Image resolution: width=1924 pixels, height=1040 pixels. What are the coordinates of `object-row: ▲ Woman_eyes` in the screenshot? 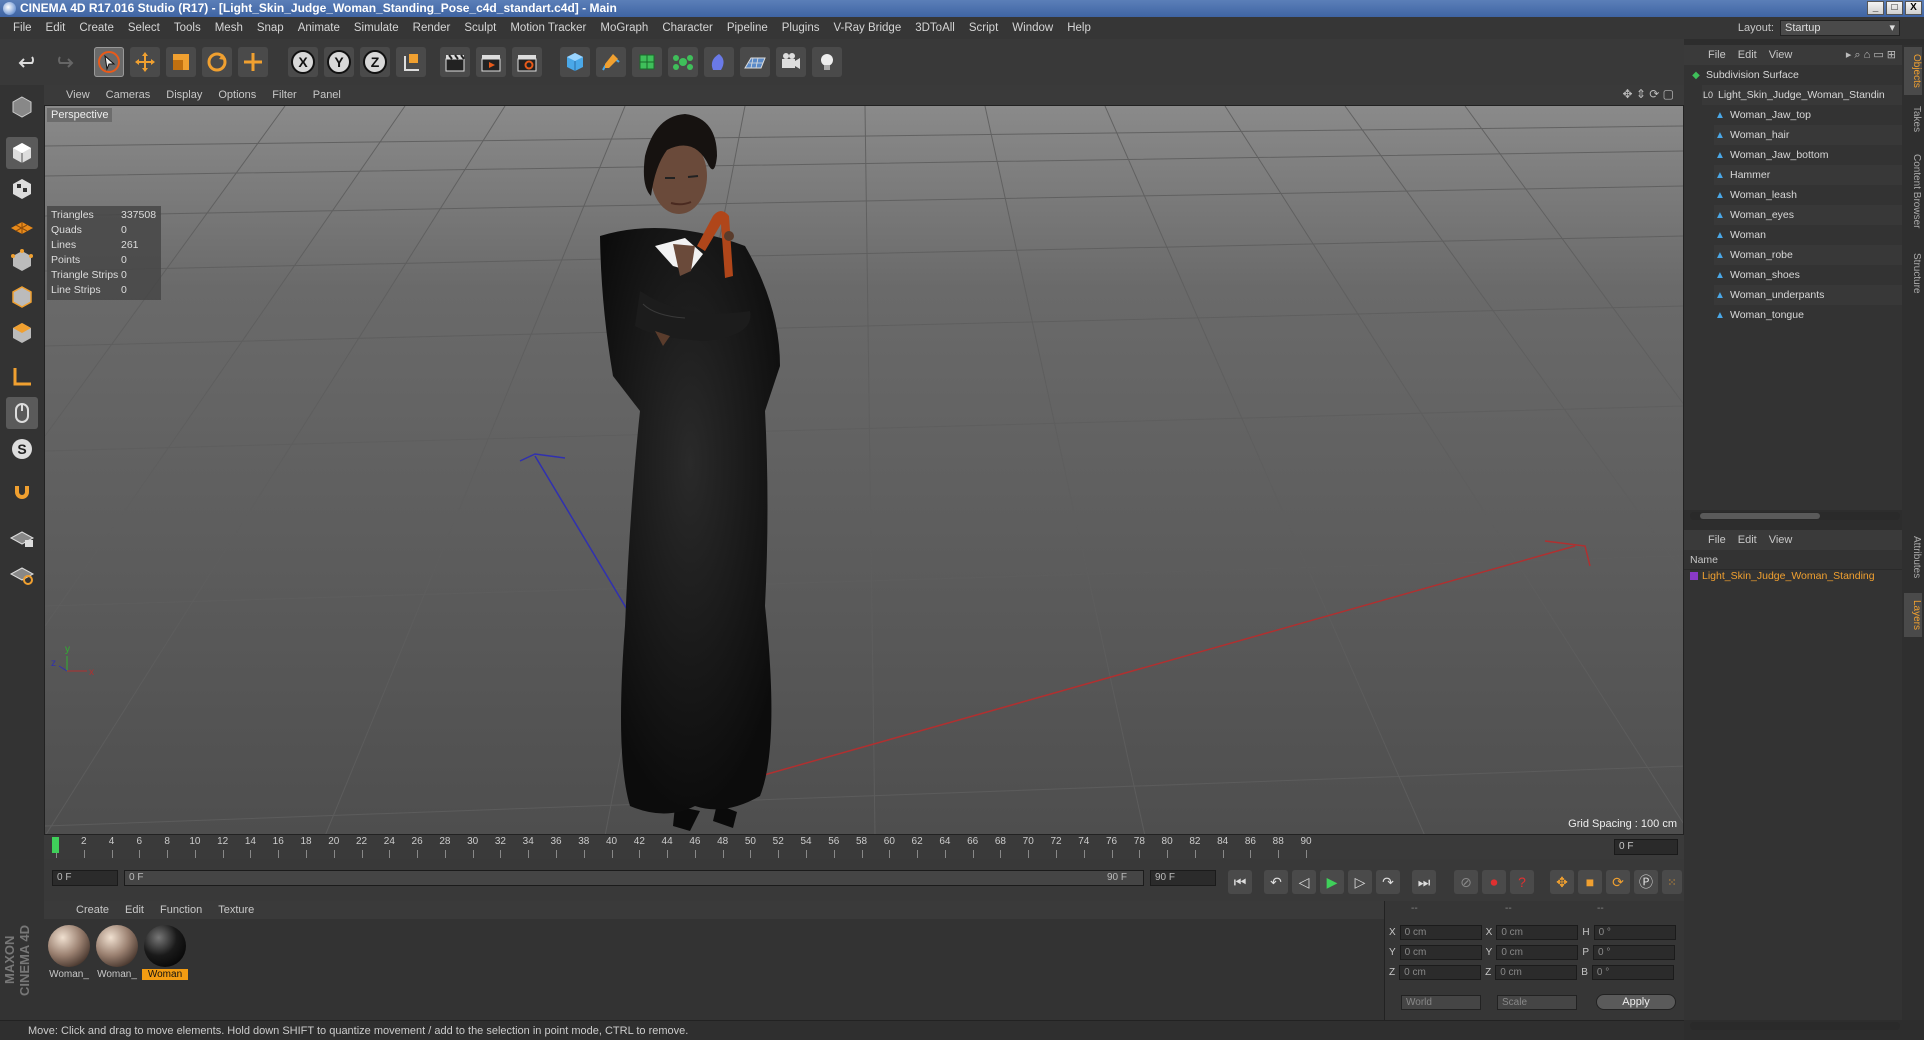 It's located at (1819, 215).